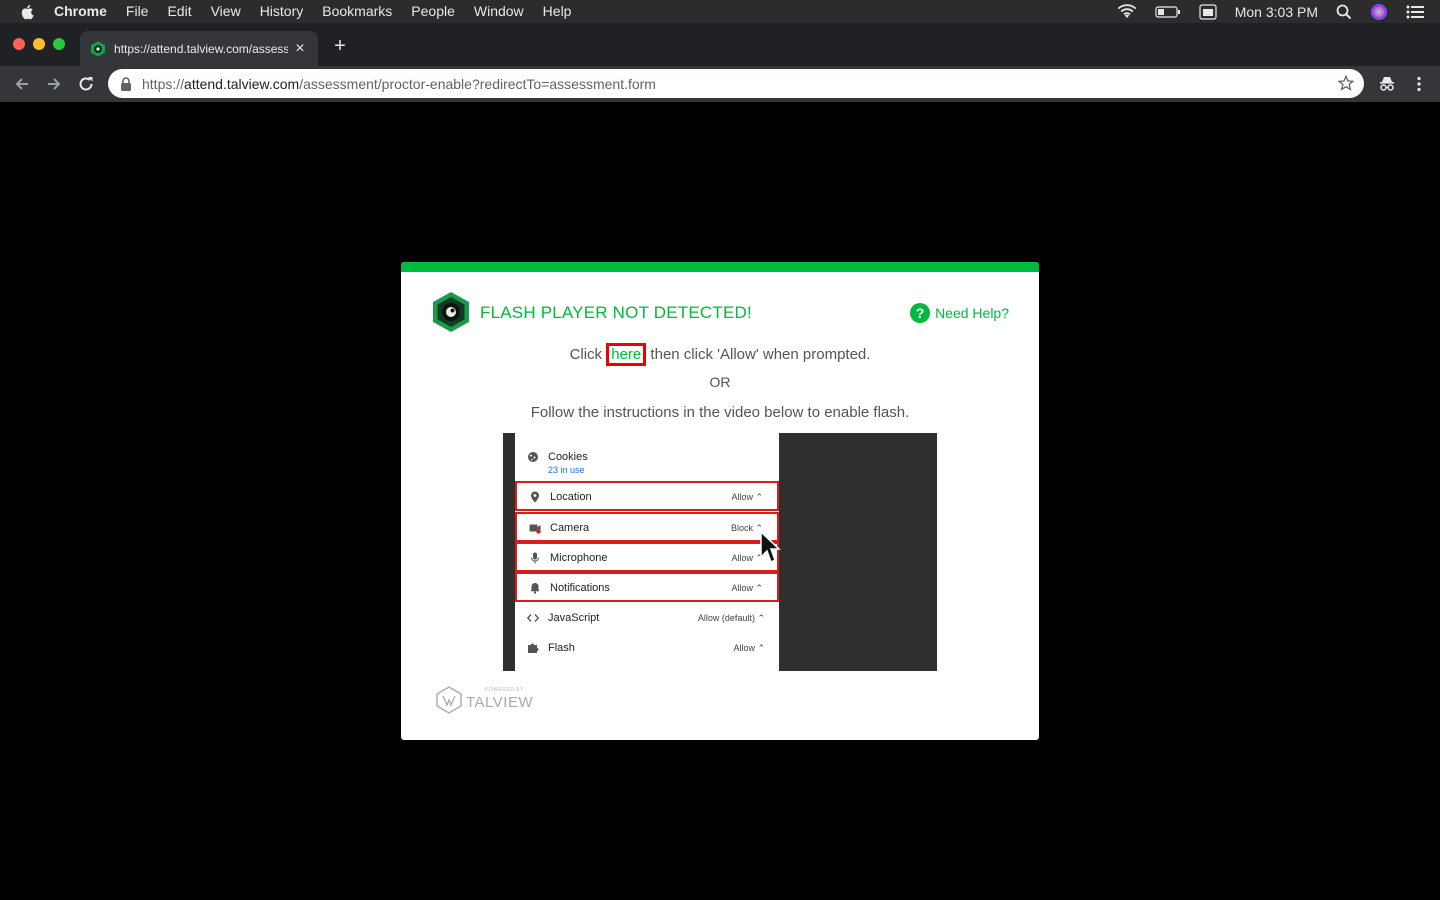 Image resolution: width=1440 pixels, height=900 pixels. What do you see at coordinates (535, 588) in the screenshot?
I see `bell-icon` at bounding box center [535, 588].